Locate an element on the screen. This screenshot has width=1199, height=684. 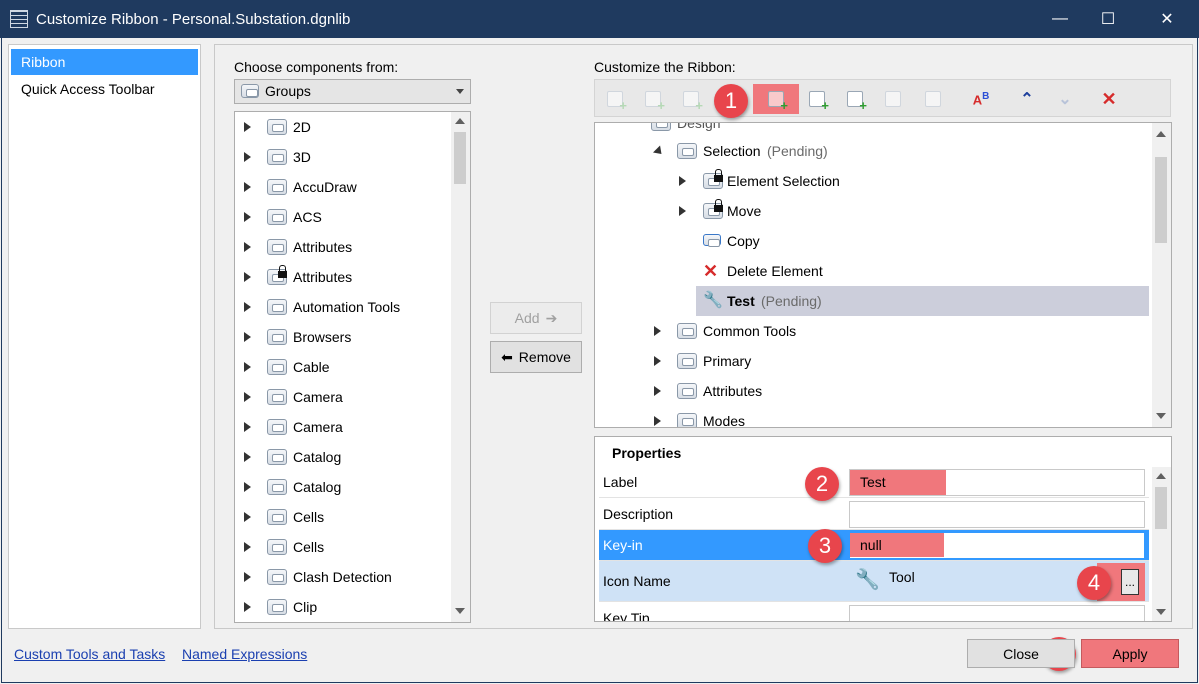
property-row-description: Description is located at coordinates (874, 514).